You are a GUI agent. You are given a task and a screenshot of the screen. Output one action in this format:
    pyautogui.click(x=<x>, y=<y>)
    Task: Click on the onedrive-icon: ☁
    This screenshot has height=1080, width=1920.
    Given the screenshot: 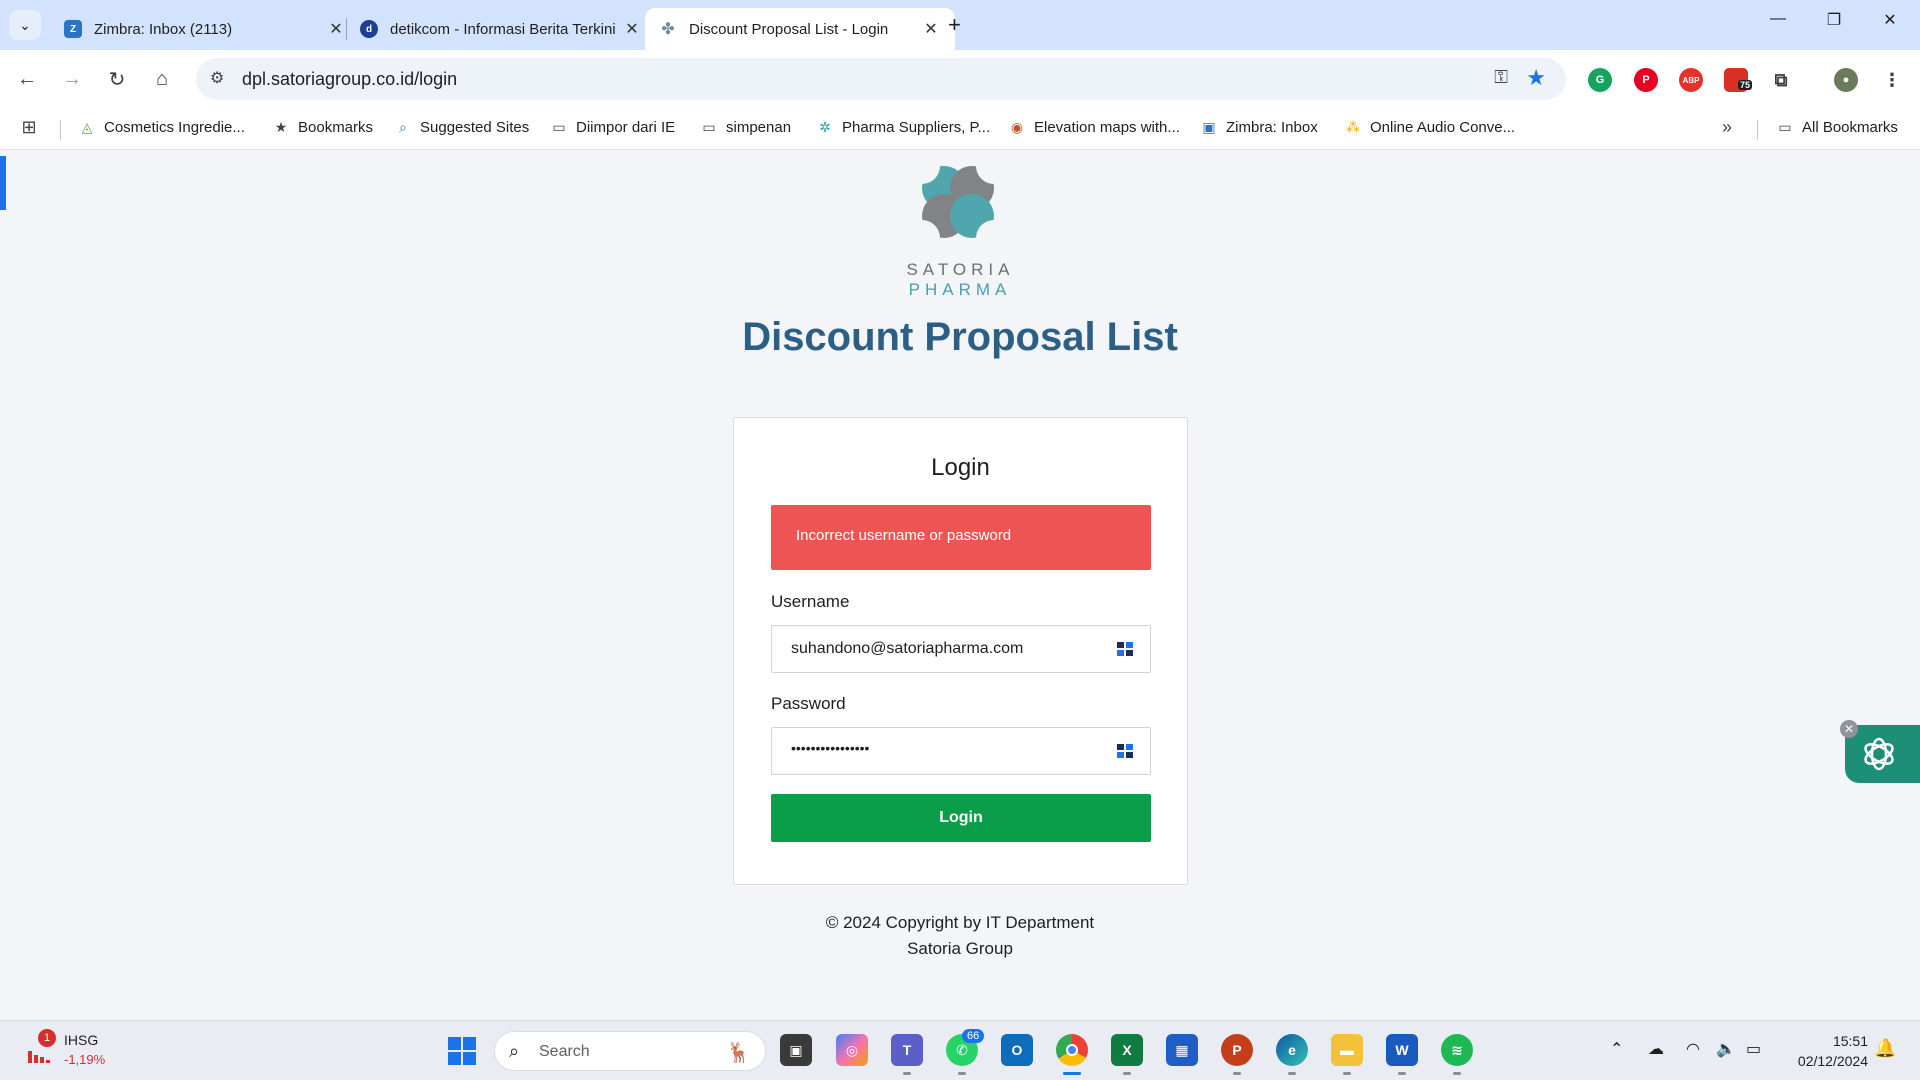 What is the action you would take?
    pyautogui.click(x=1656, y=1049)
    